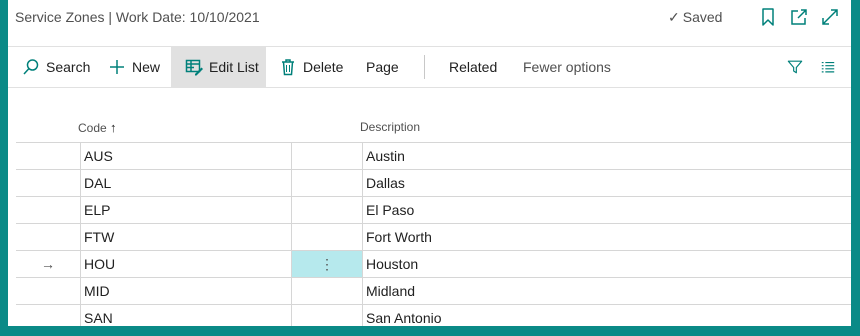 This screenshot has height=336, width=860. Describe the element at coordinates (323, 67) in the screenshot. I see `delete-label: Delete` at that location.